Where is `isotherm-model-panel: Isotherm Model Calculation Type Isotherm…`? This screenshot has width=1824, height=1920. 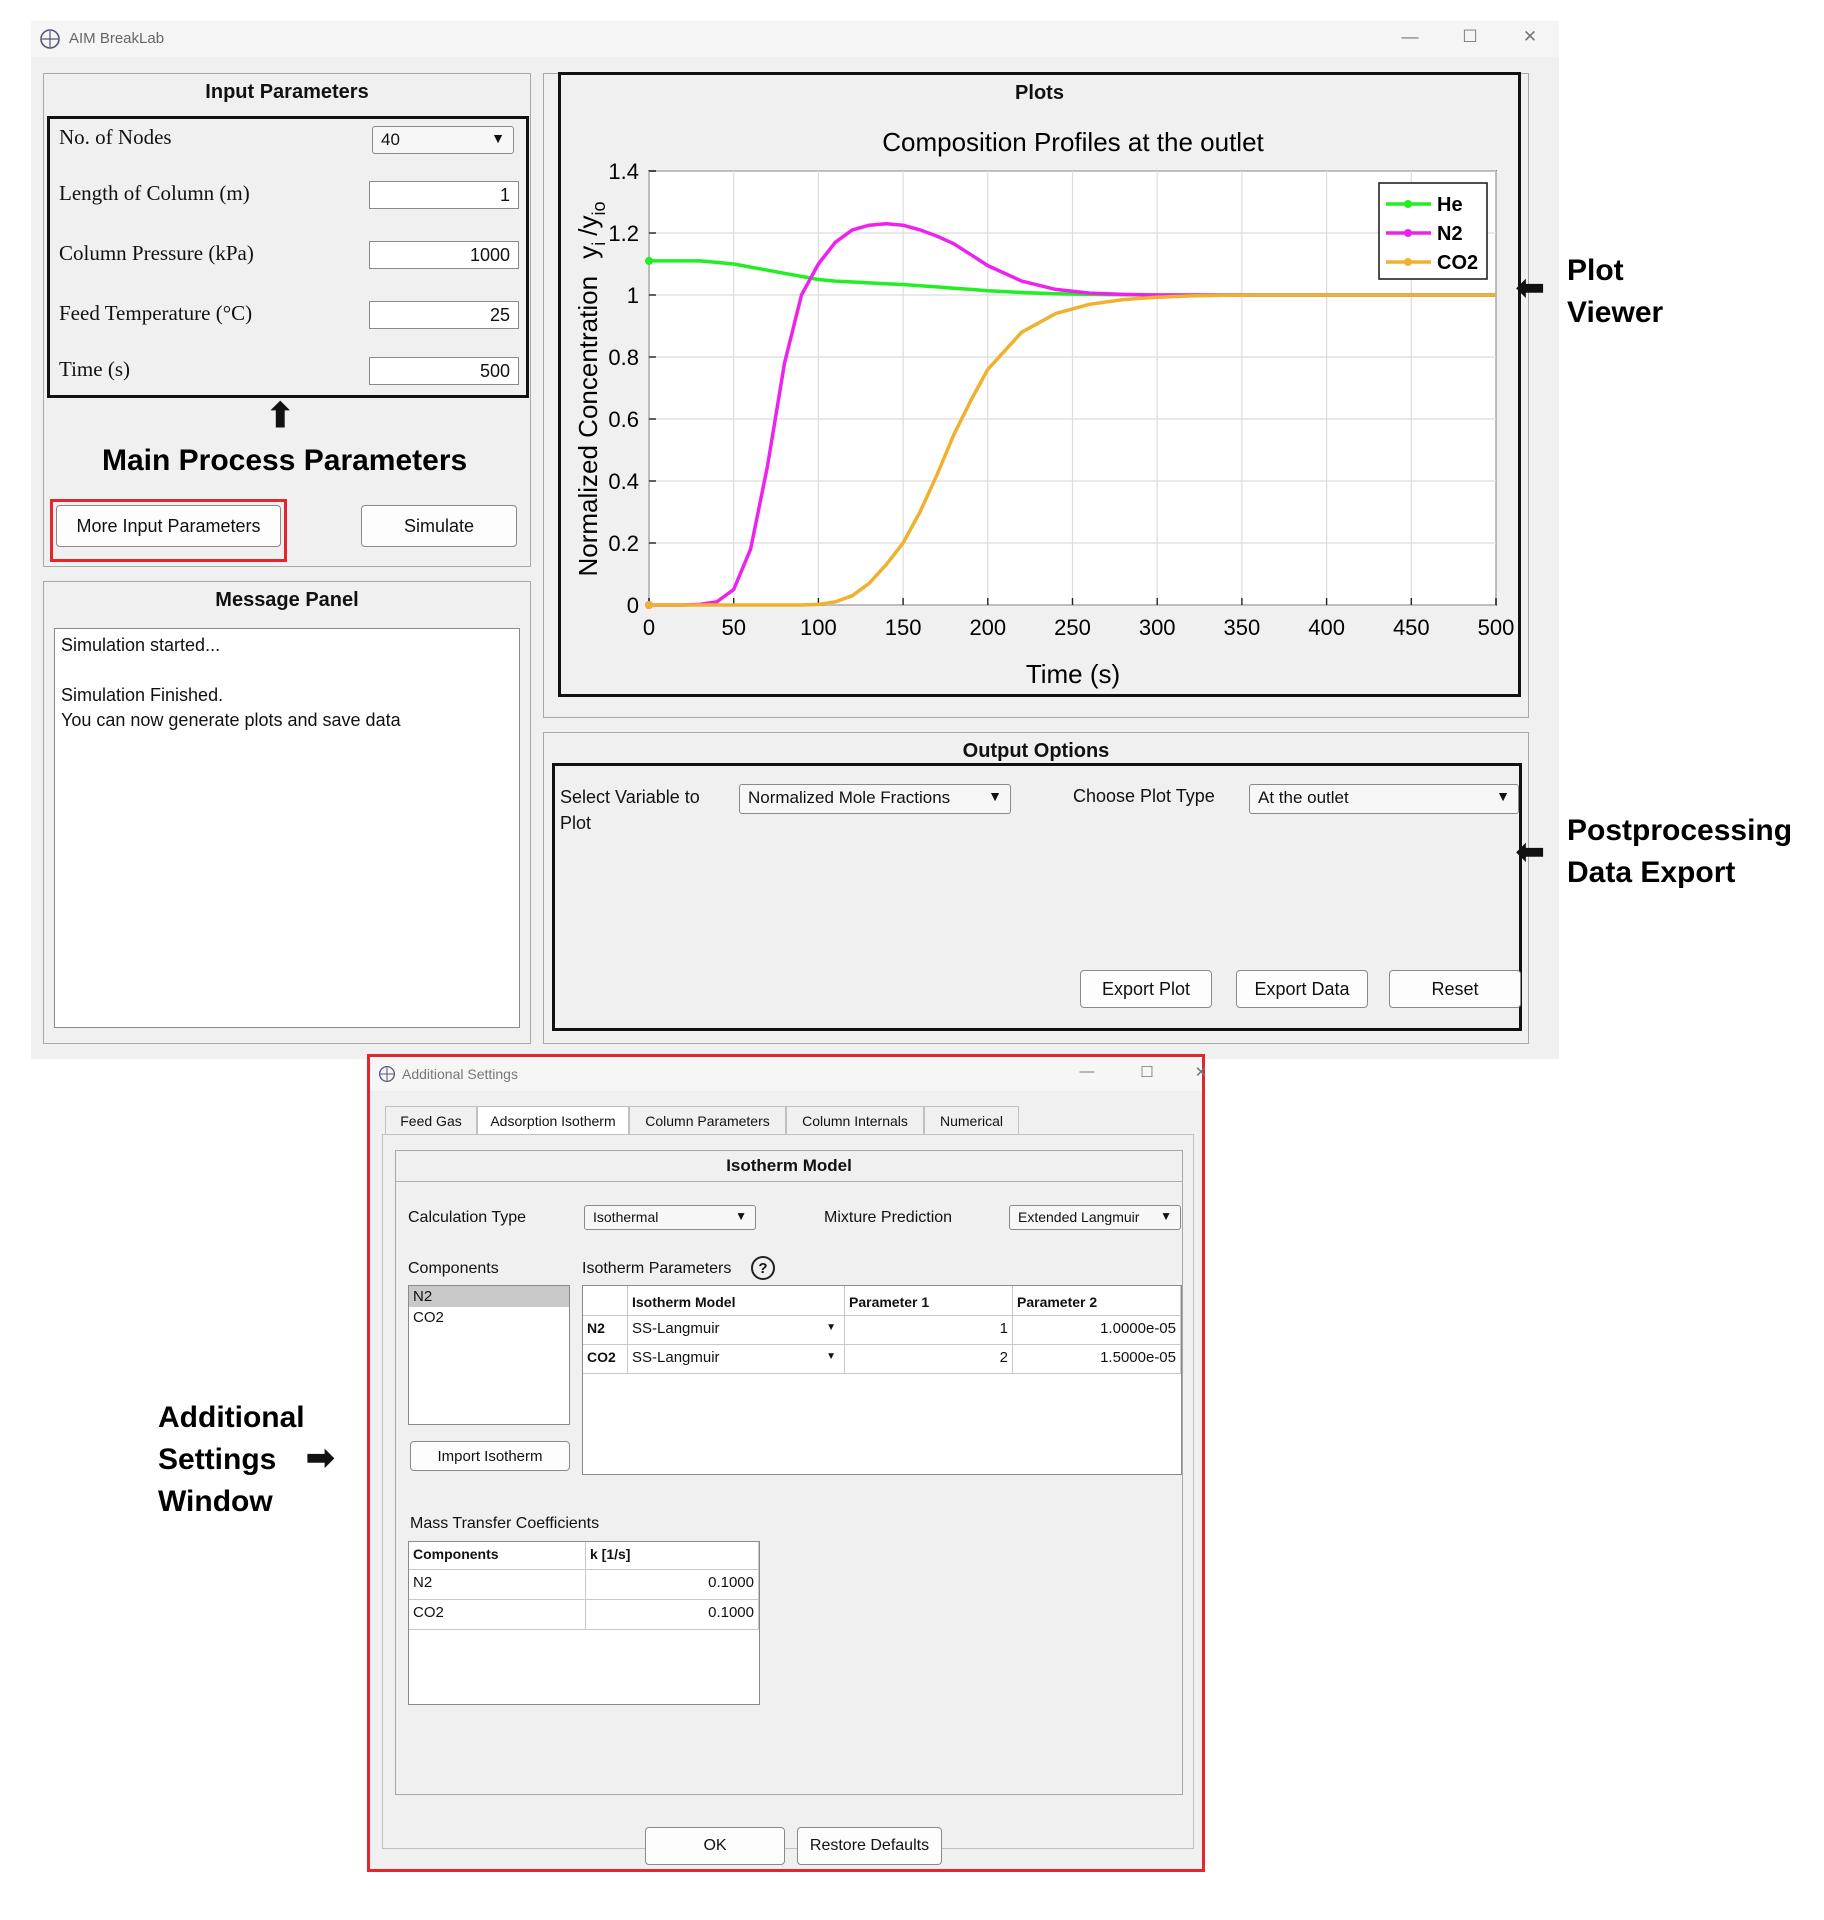
isotherm-model-panel: Isotherm Model Calculation Type Isotherm… is located at coordinates (789, 1472).